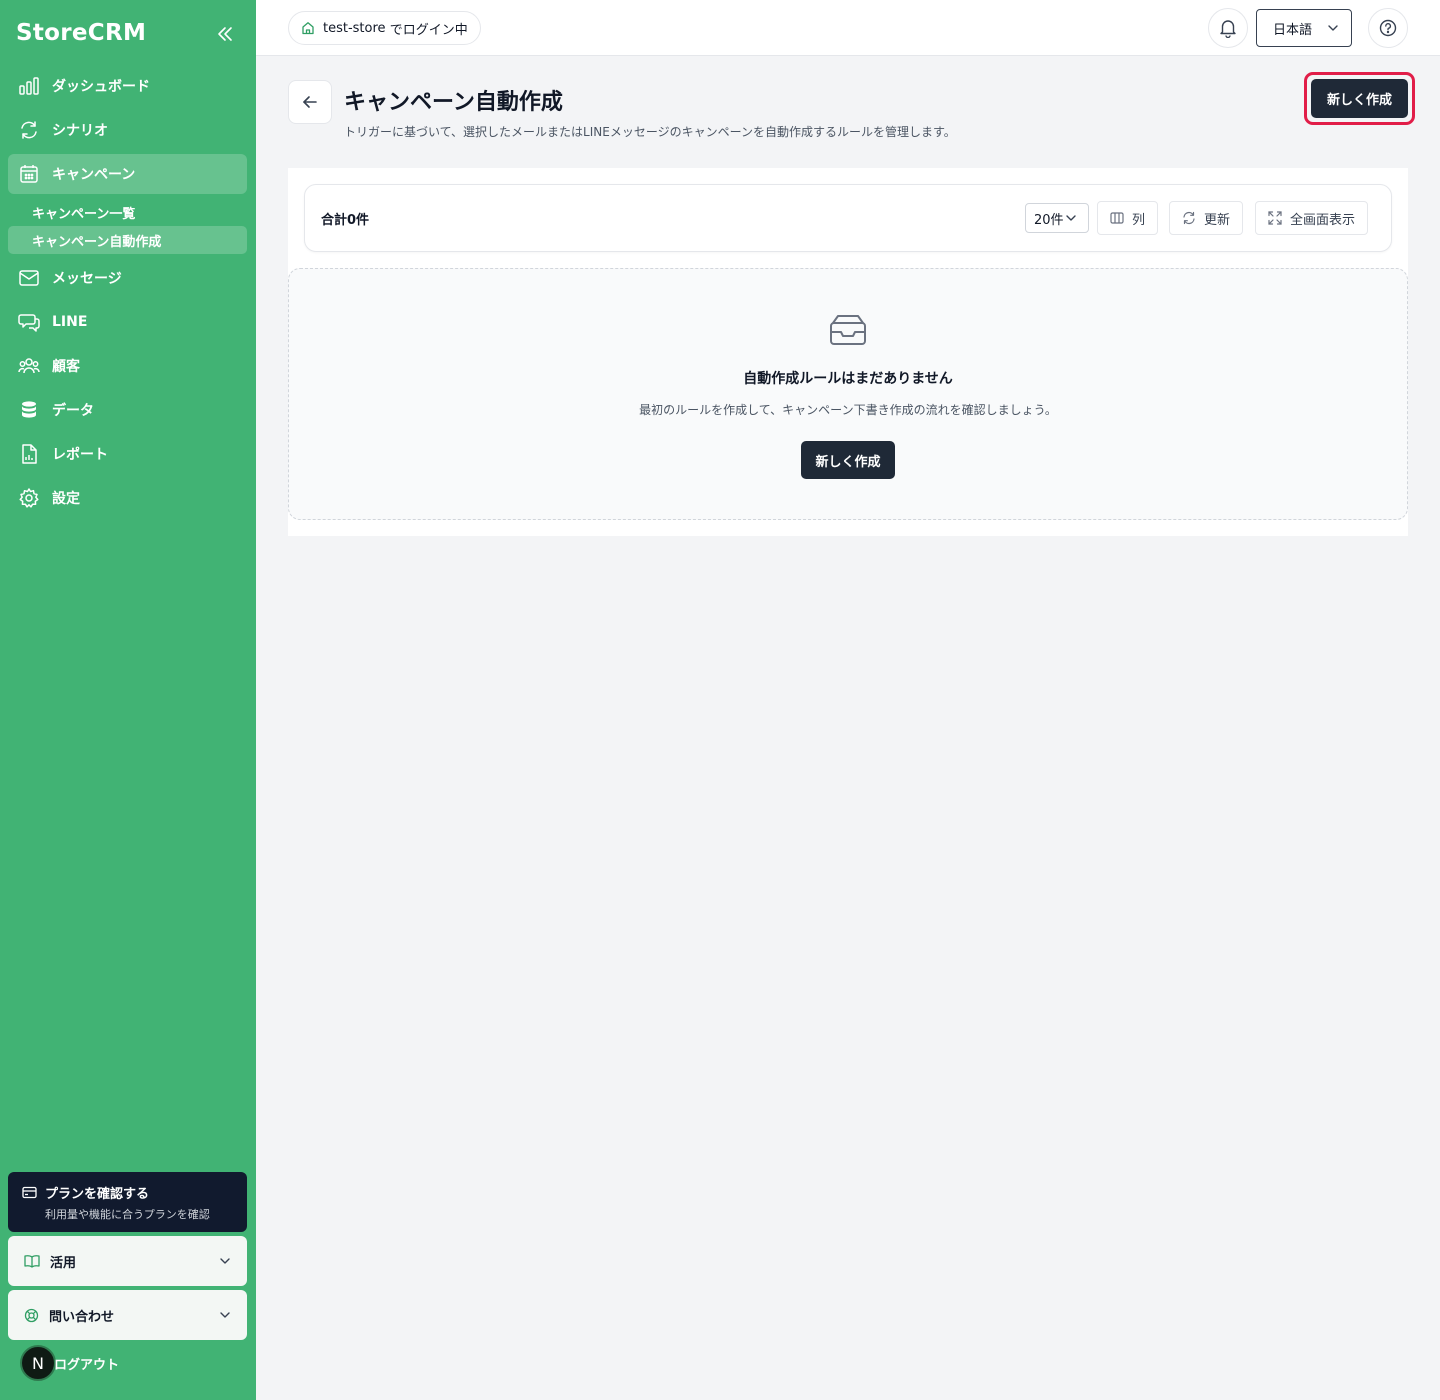 The image size is (1440, 1400). What do you see at coordinates (1217, 220) in the screenshot?
I see `refresh-label: 更新` at bounding box center [1217, 220].